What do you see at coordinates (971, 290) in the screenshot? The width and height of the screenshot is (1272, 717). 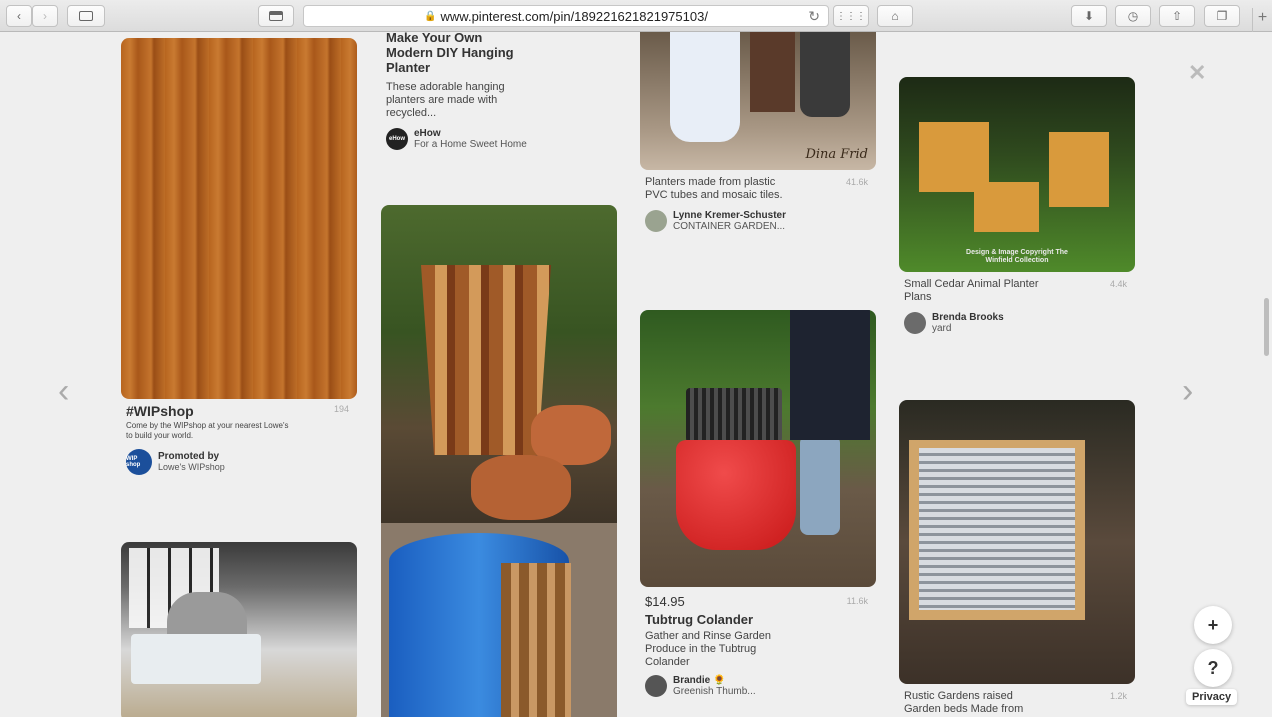 I see `pin-description: Small Cedar Animal Planter Plans` at bounding box center [971, 290].